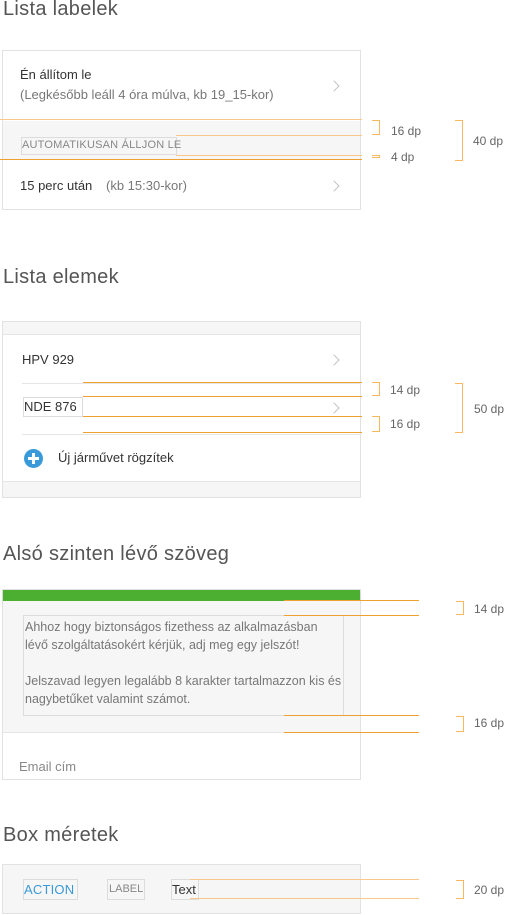 This screenshot has width=509, height=915. Describe the element at coordinates (102, 145) in the screenshot. I see `section-label: AUTOMATIKUSAN ÁLLJON LE` at that location.